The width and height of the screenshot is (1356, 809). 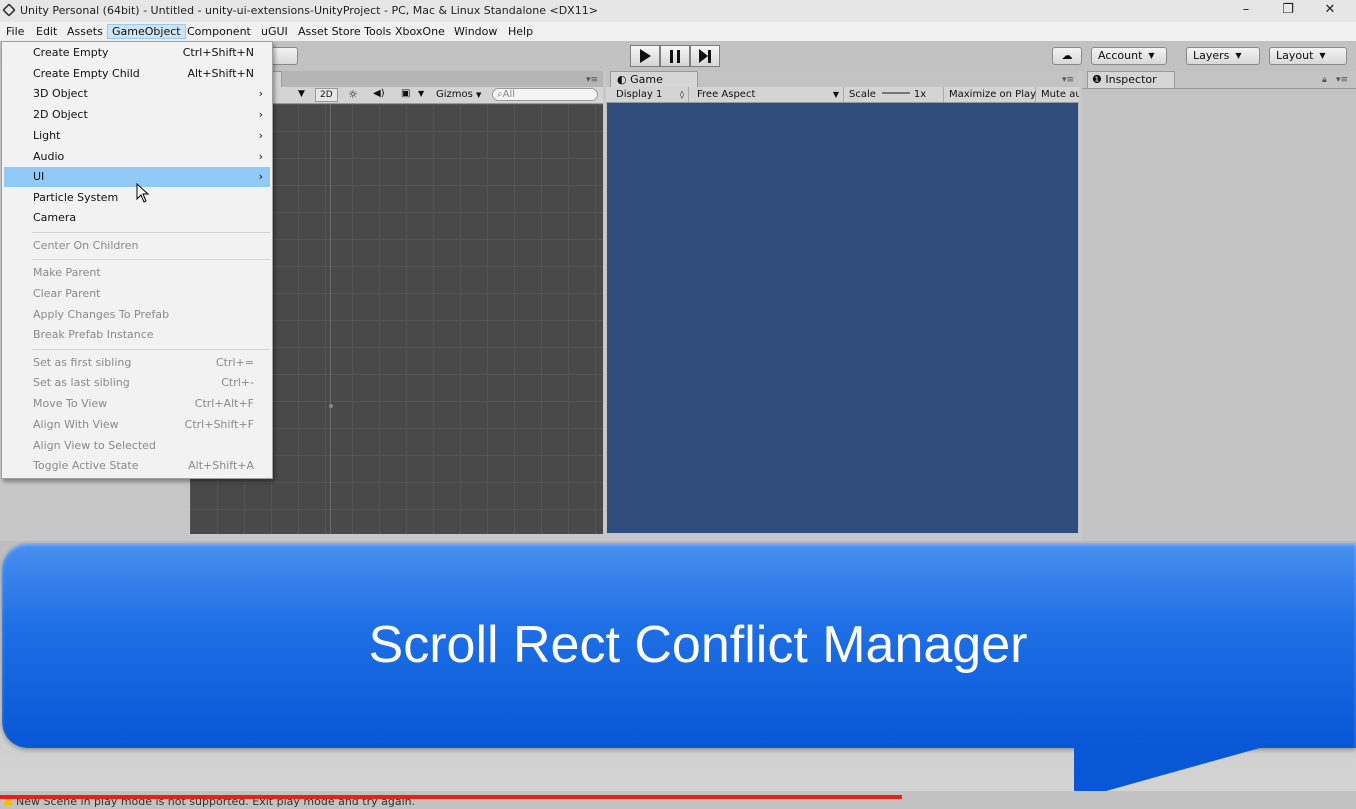 What do you see at coordinates (46, 31) in the screenshot?
I see `menu-edit: Edit` at bounding box center [46, 31].